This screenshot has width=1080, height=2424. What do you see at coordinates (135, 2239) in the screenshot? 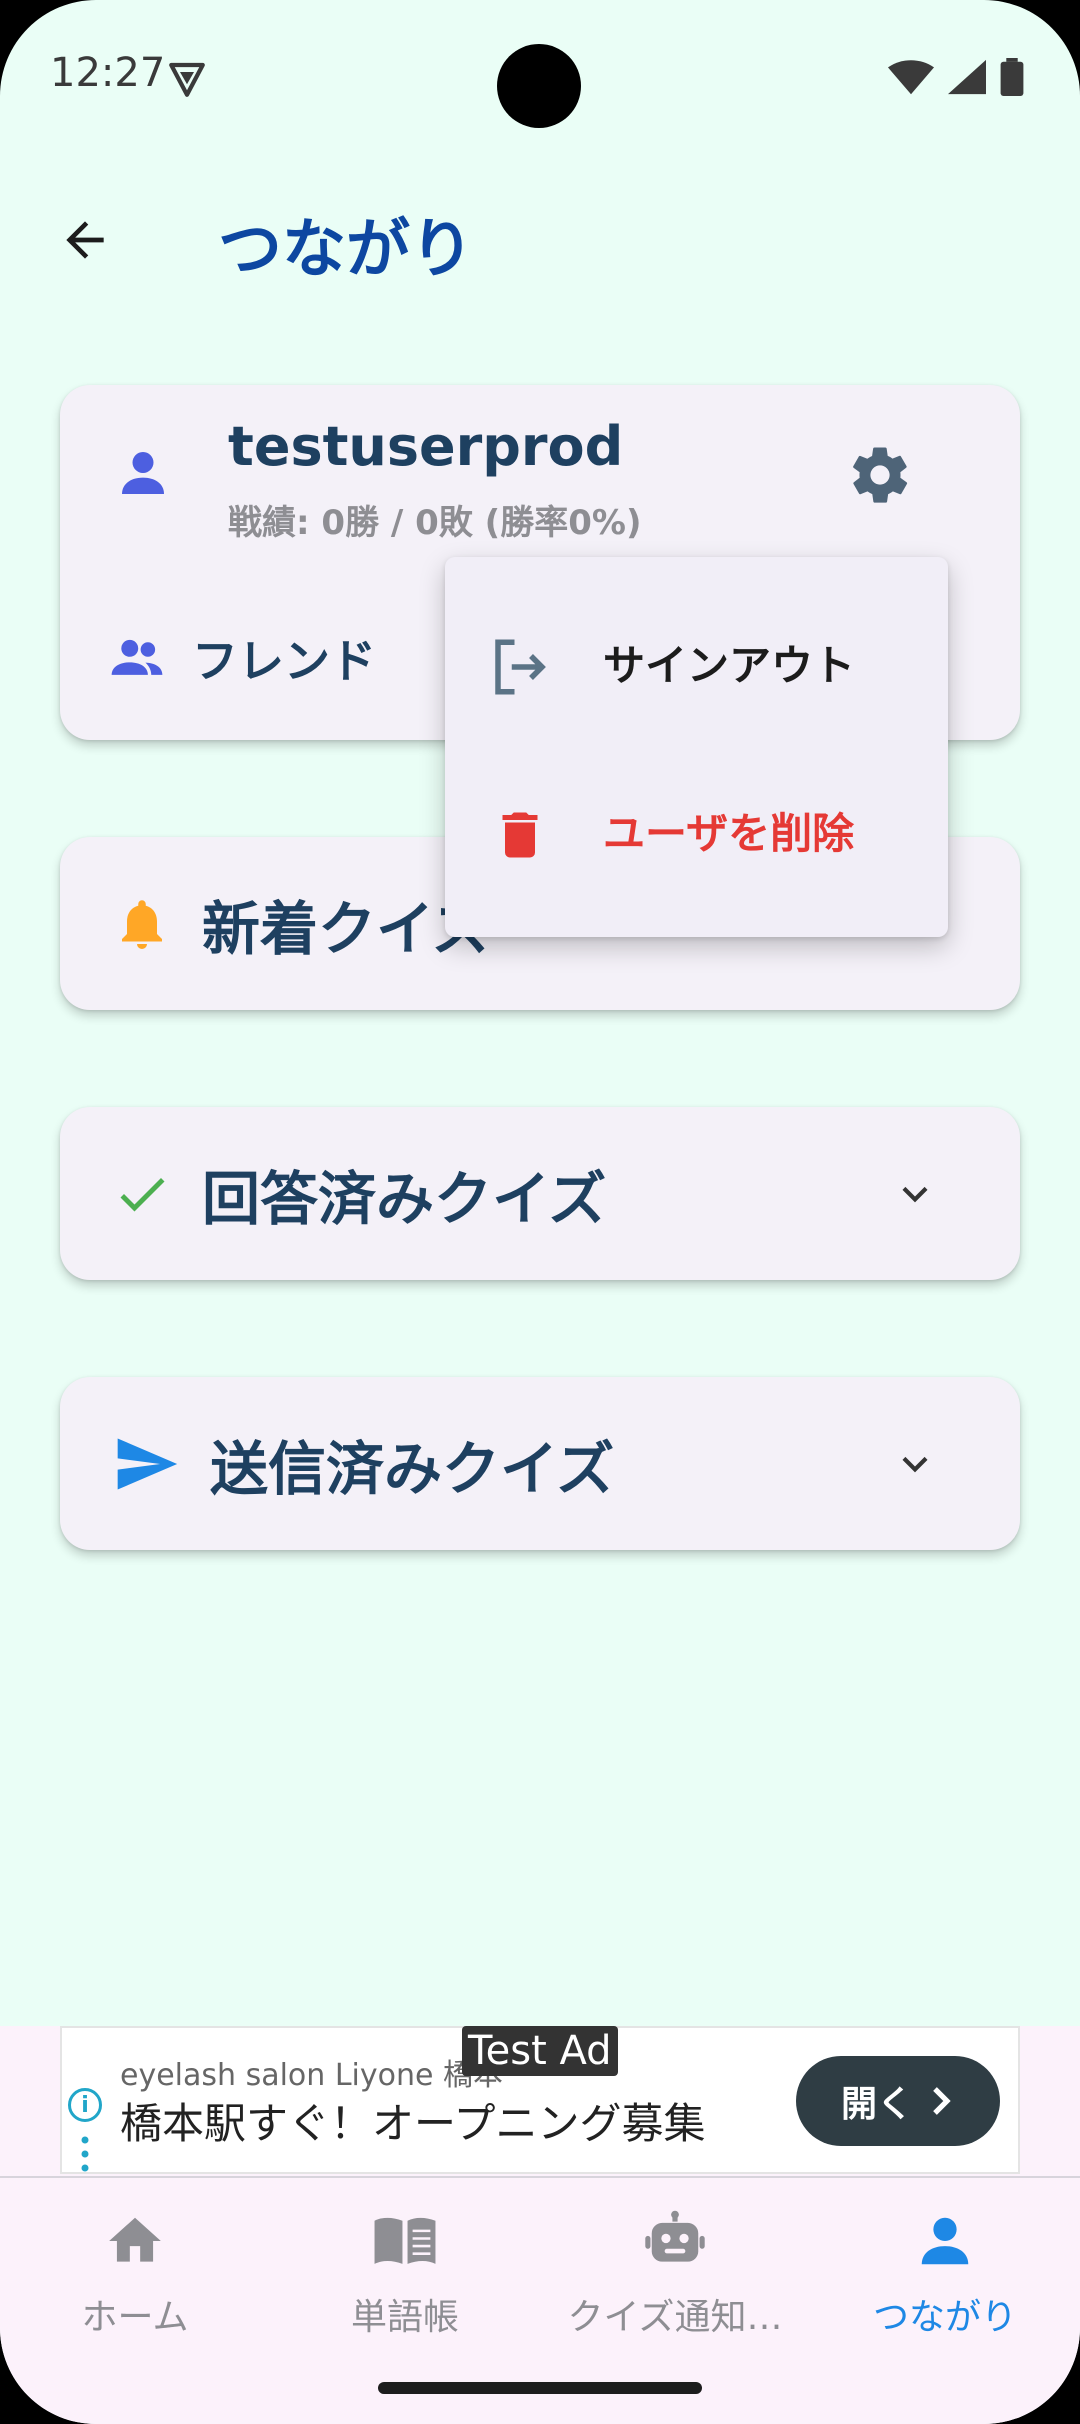
I see `home-icon` at bounding box center [135, 2239].